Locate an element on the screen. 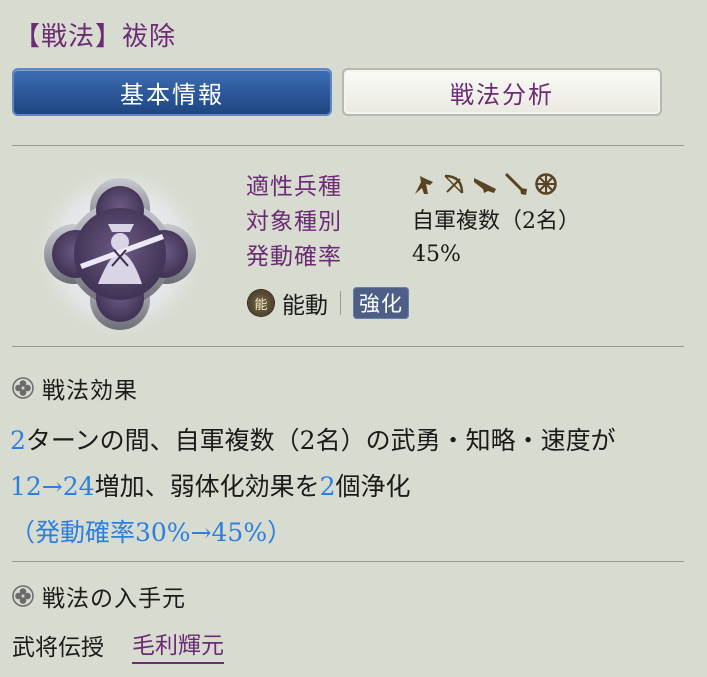 This screenshot has width=707, height=677. info-row-troop-types: 適性兵種 is located at coordinates (402, 184).